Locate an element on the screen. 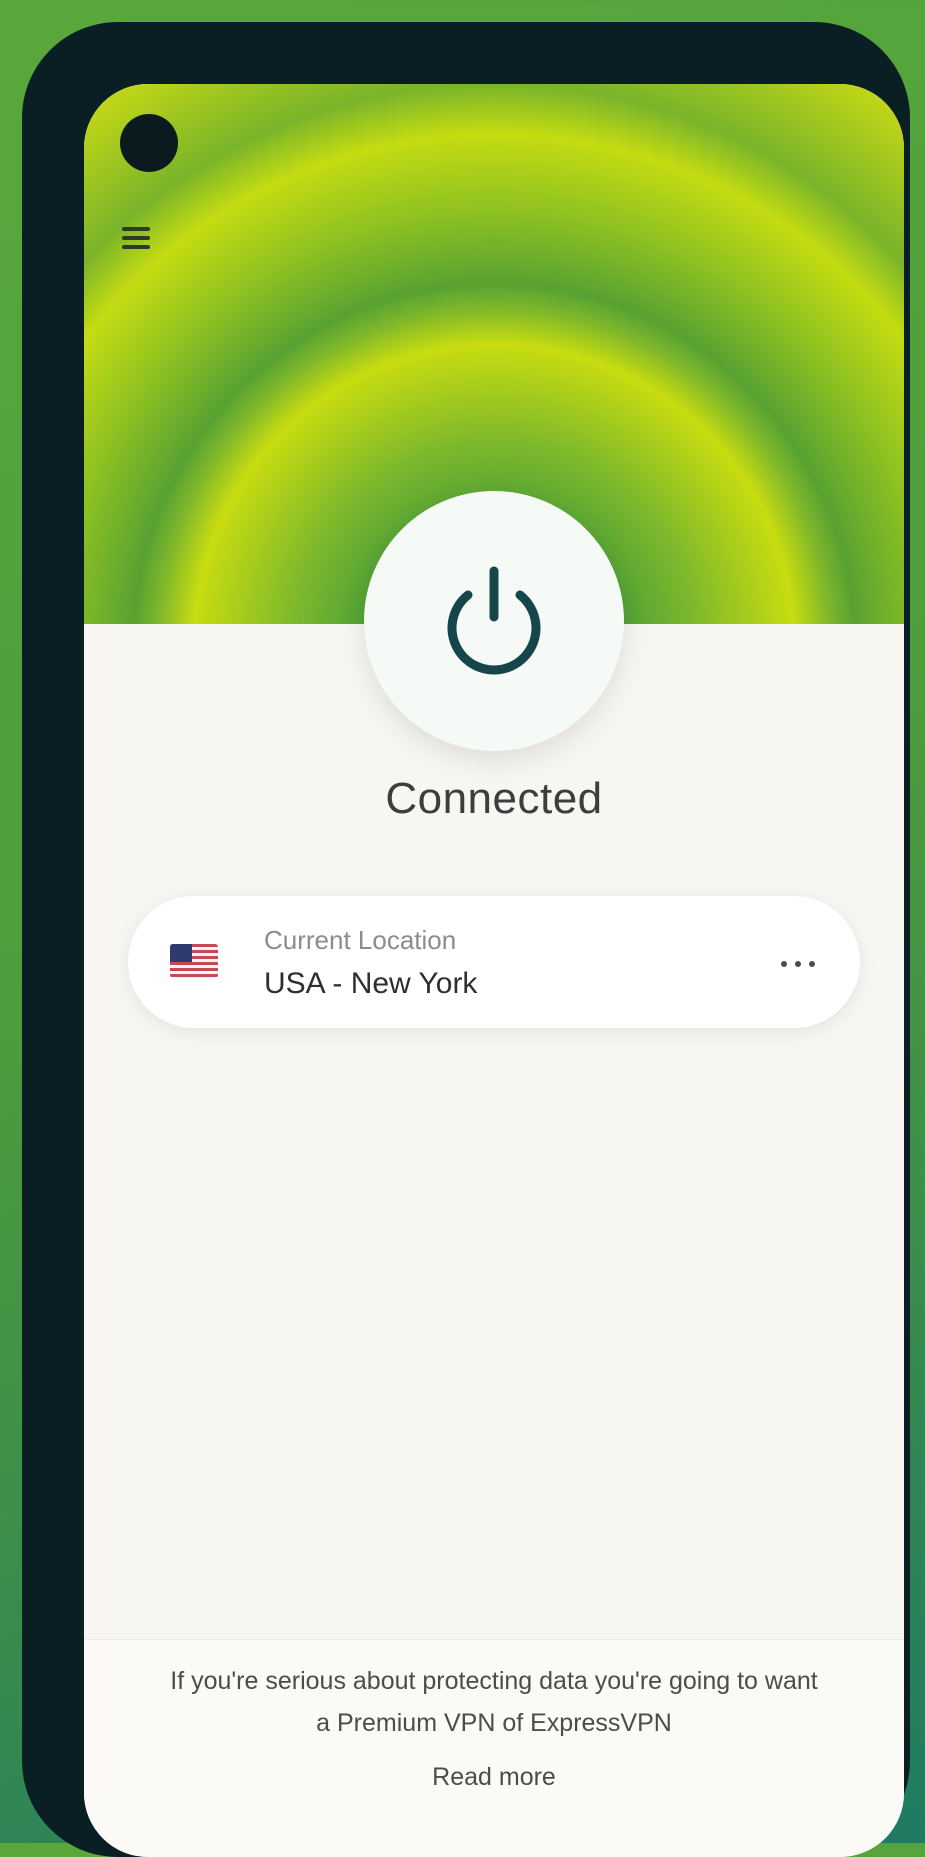 This screenshot has width=925, height=1857. hamburger-menu-icon is located at coordinates (138, 237).